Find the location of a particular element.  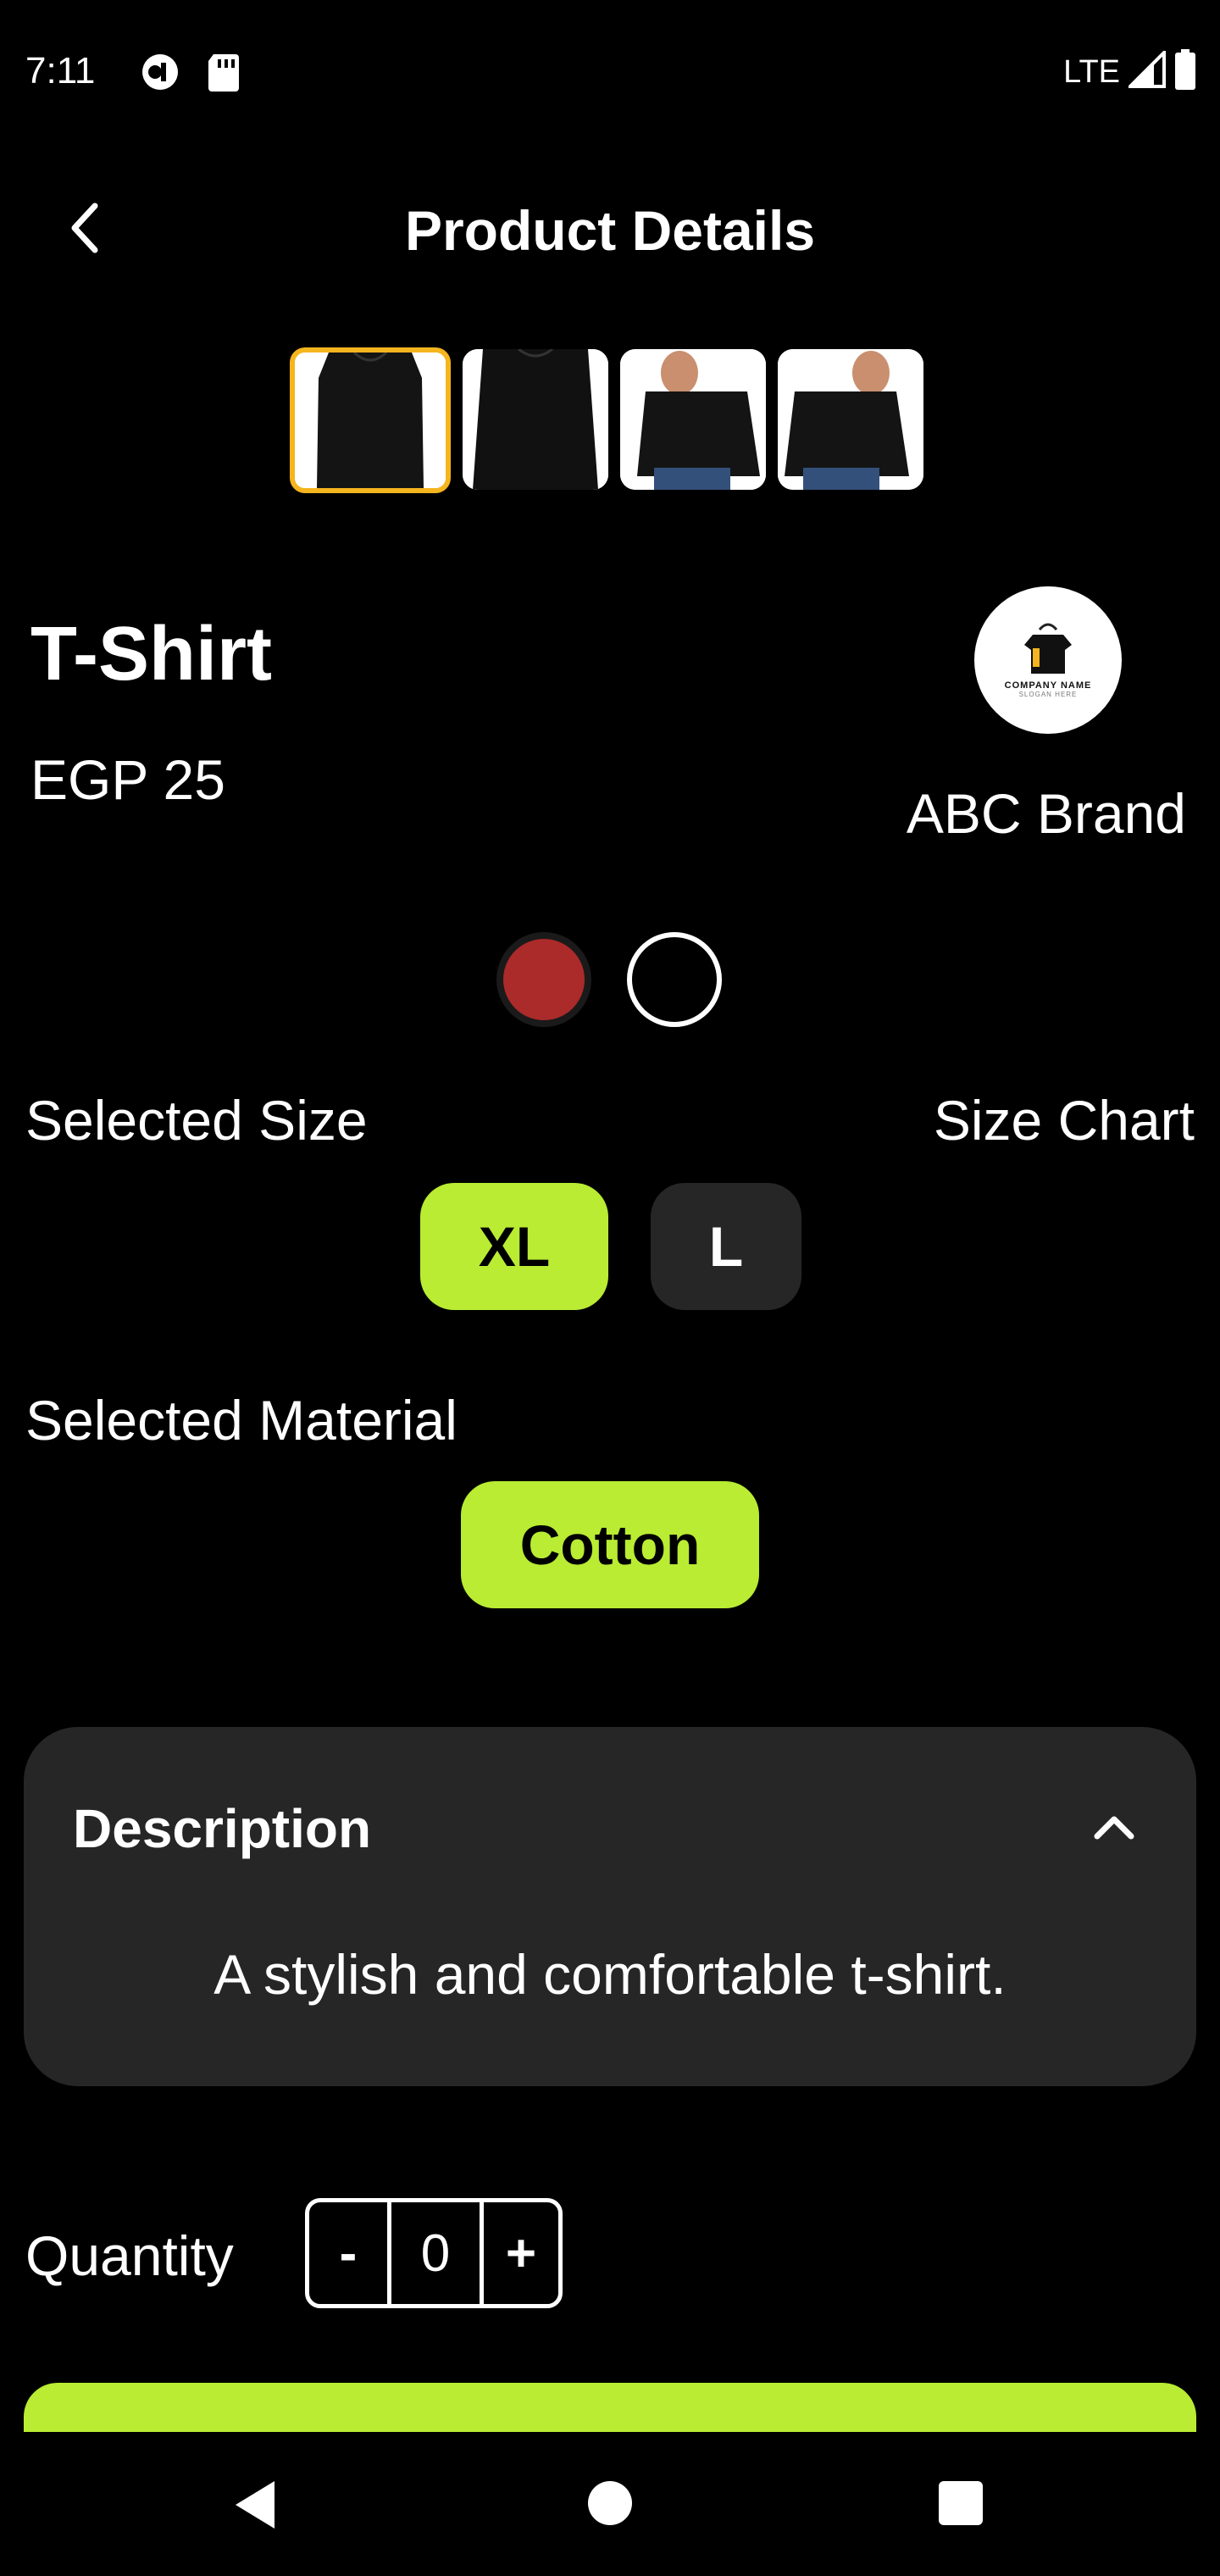

tshirt-bag-icon is located at coordinates (1048, 648).